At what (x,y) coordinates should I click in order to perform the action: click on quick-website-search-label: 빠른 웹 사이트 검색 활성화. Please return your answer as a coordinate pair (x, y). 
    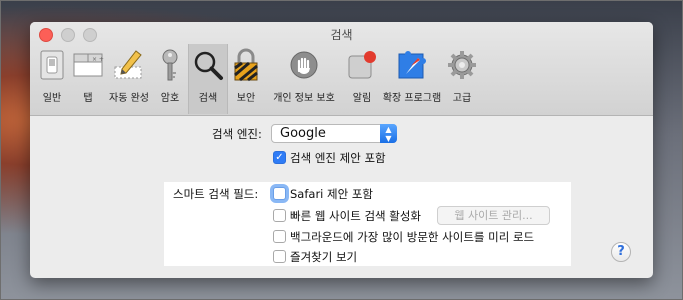
    Looking at the image, I should click on (356, 216).